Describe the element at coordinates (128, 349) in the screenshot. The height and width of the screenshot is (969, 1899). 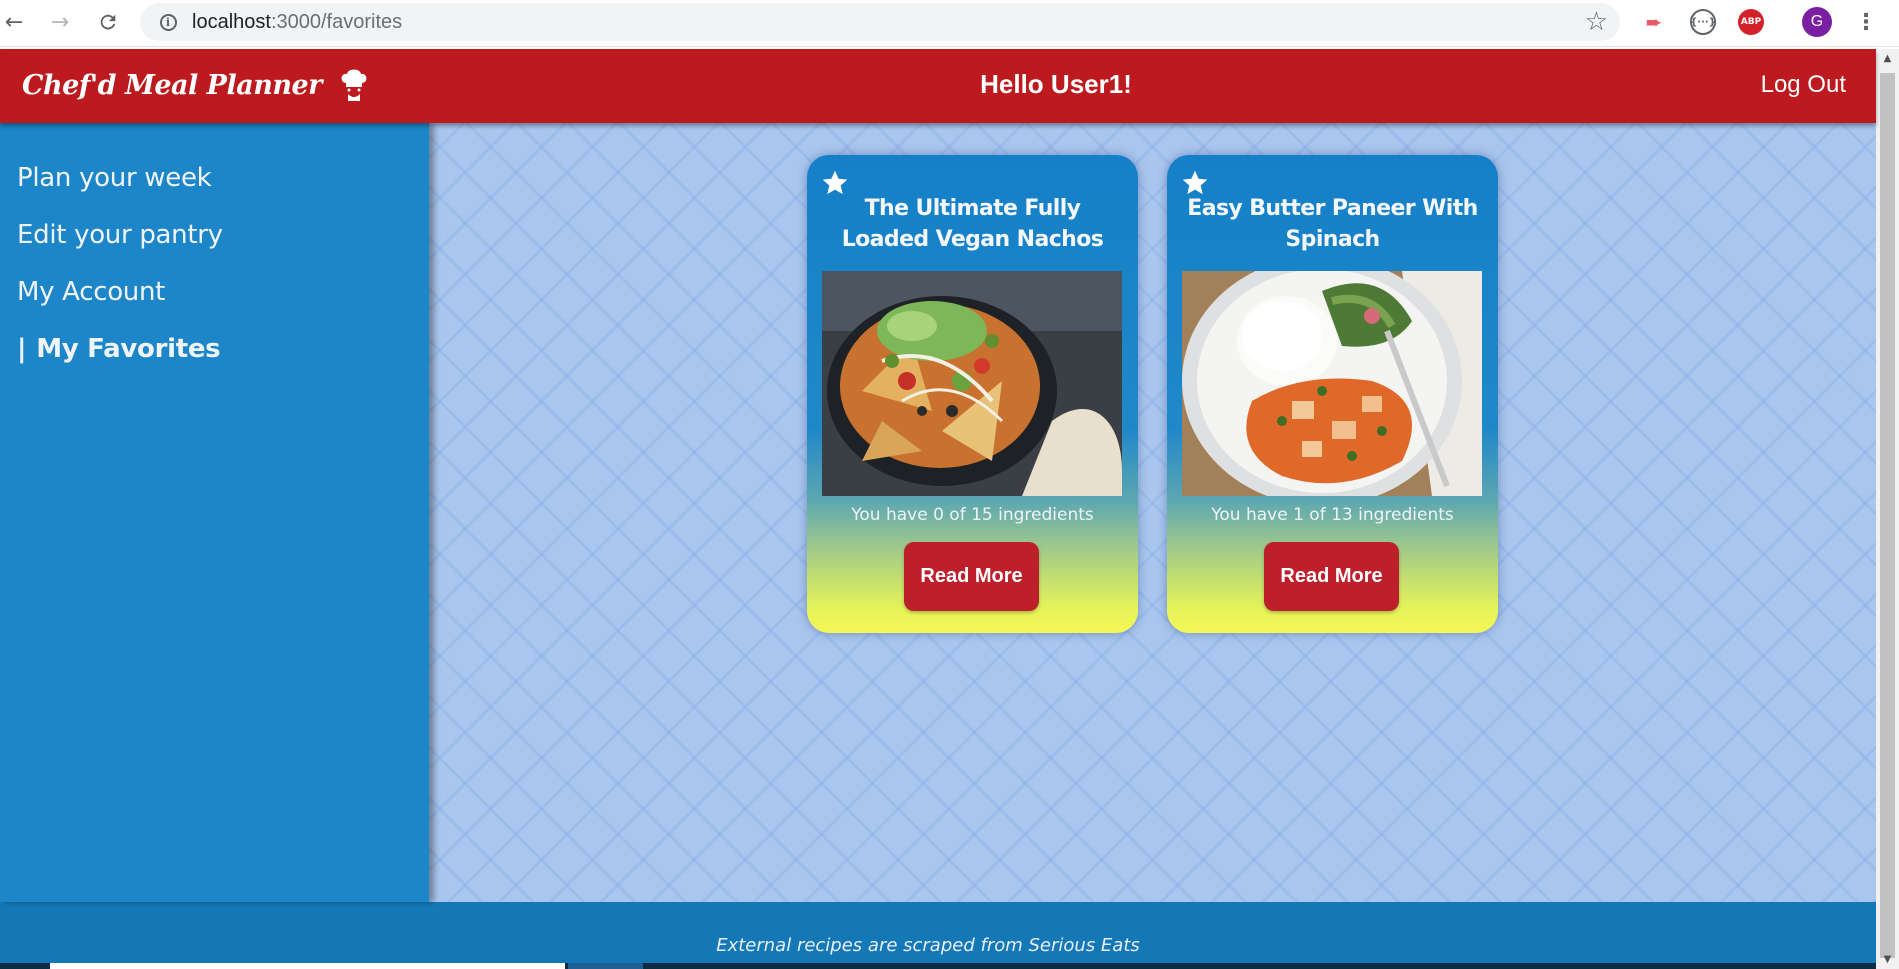
I see `sidebar-item-label: My Favorites` at that location.